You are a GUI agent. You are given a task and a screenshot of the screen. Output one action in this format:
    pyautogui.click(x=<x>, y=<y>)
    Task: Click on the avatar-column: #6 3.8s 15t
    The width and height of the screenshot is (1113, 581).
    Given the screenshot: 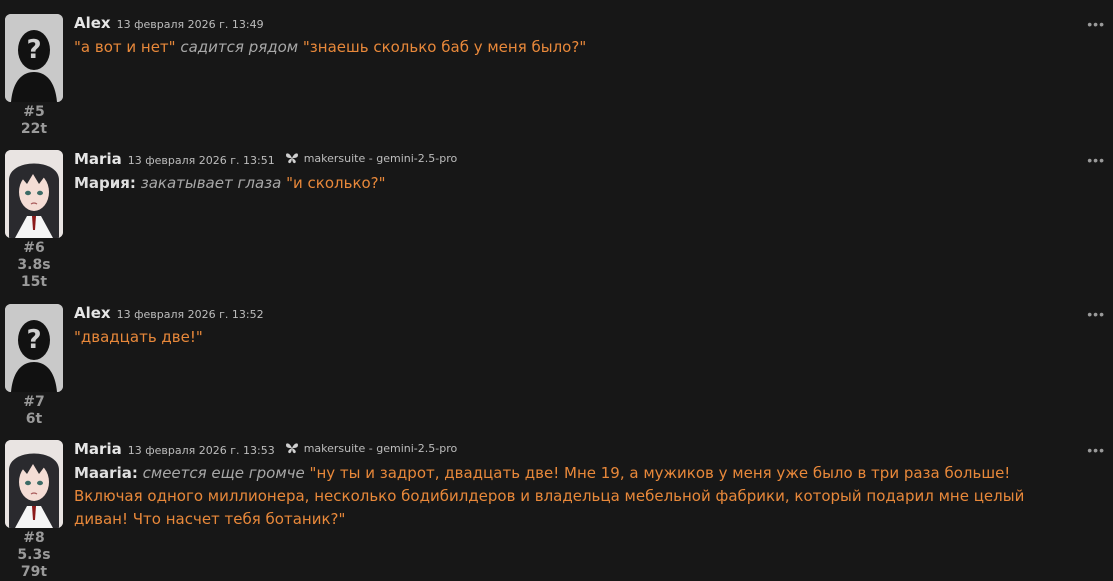 What is the action you would take?
    pyautogui.click(x=34, y=220)
    